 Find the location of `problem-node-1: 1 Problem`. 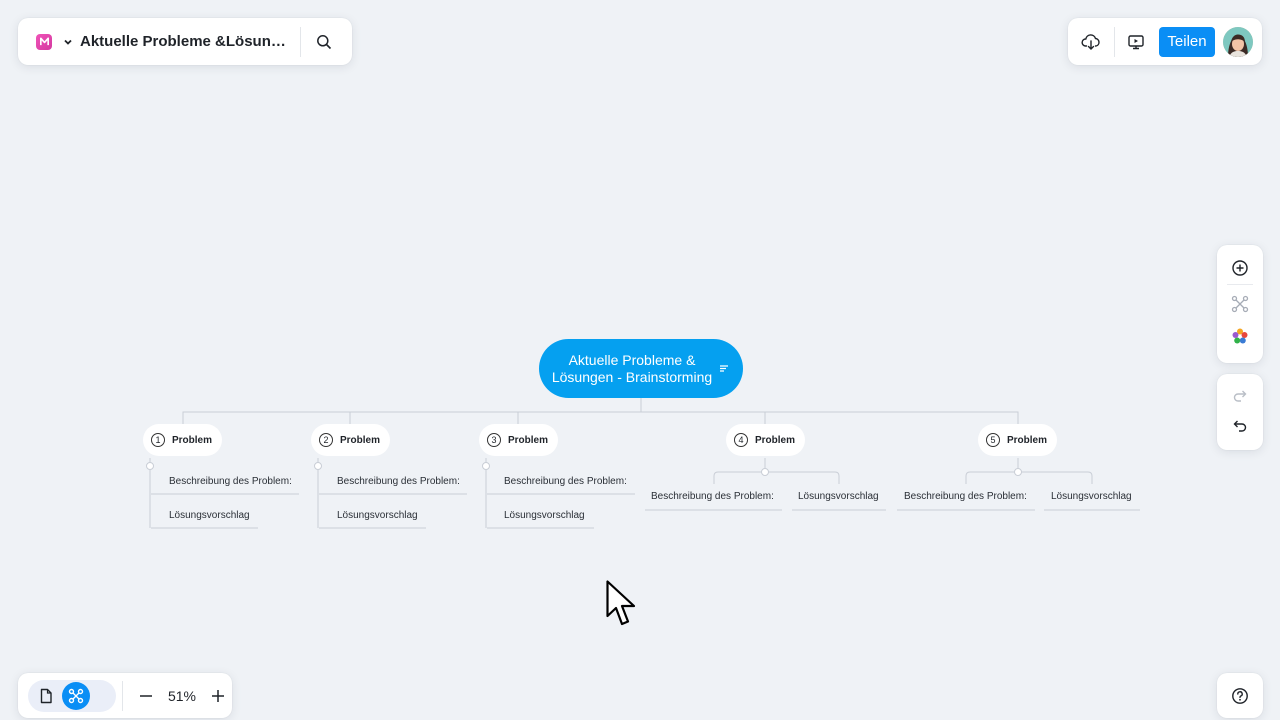

problem-node-1: 1 Problem is located at coordinates (183, 440).